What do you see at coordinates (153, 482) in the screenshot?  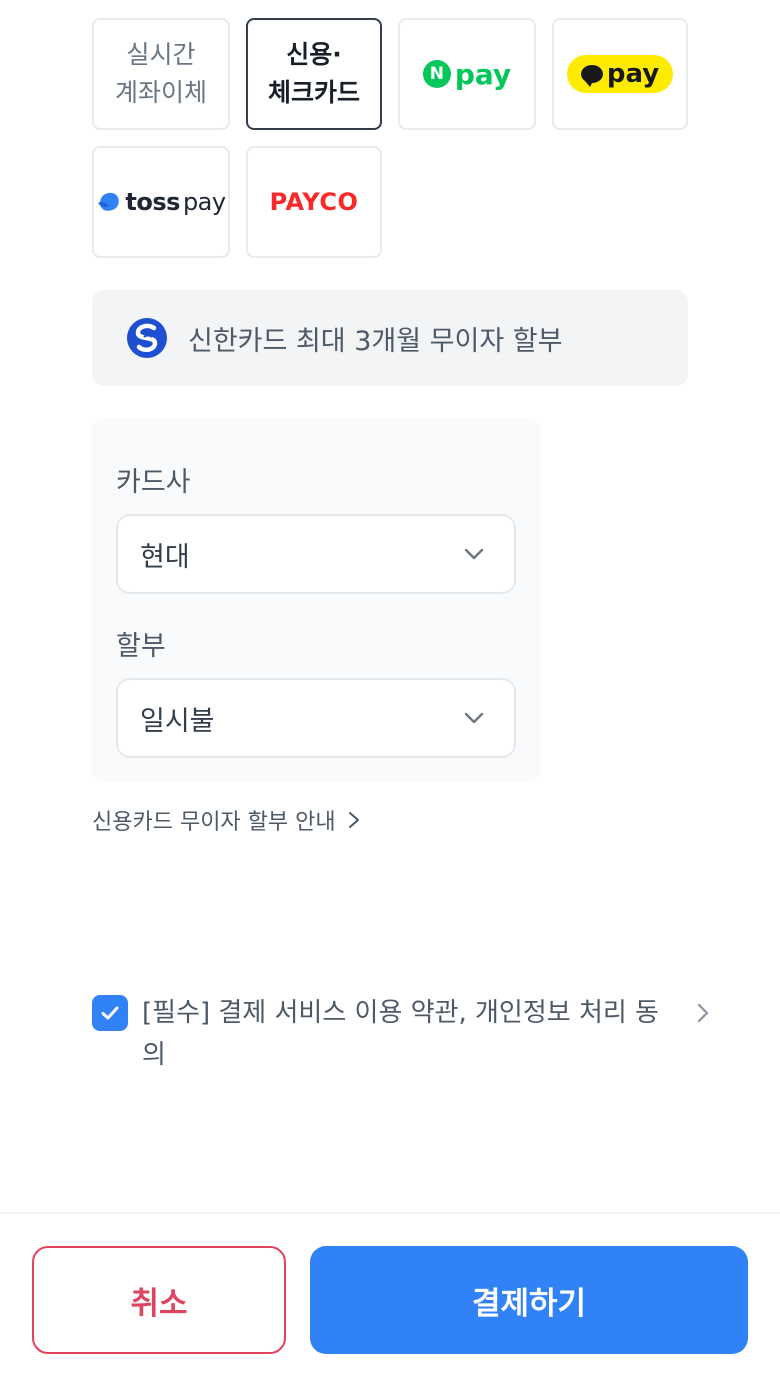 I see `card-company-label: 카드사` at bounding box center [153, 482].